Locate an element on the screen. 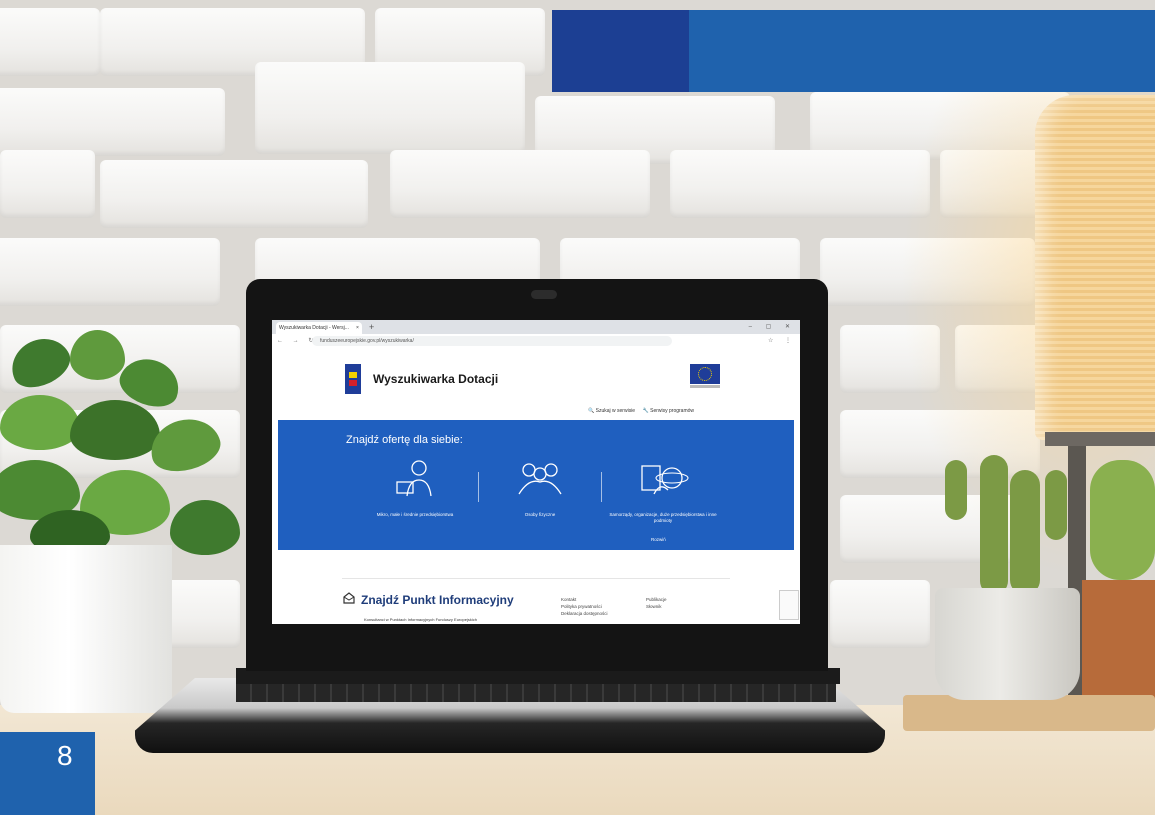 The width and height of the screenshot is (1155, 815). accent-block is located at coordinates (922, 51).